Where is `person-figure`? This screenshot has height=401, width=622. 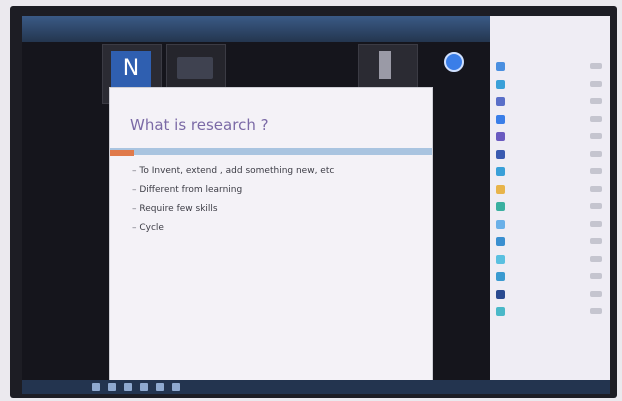 person-figure is located at coordinates (385, 65).